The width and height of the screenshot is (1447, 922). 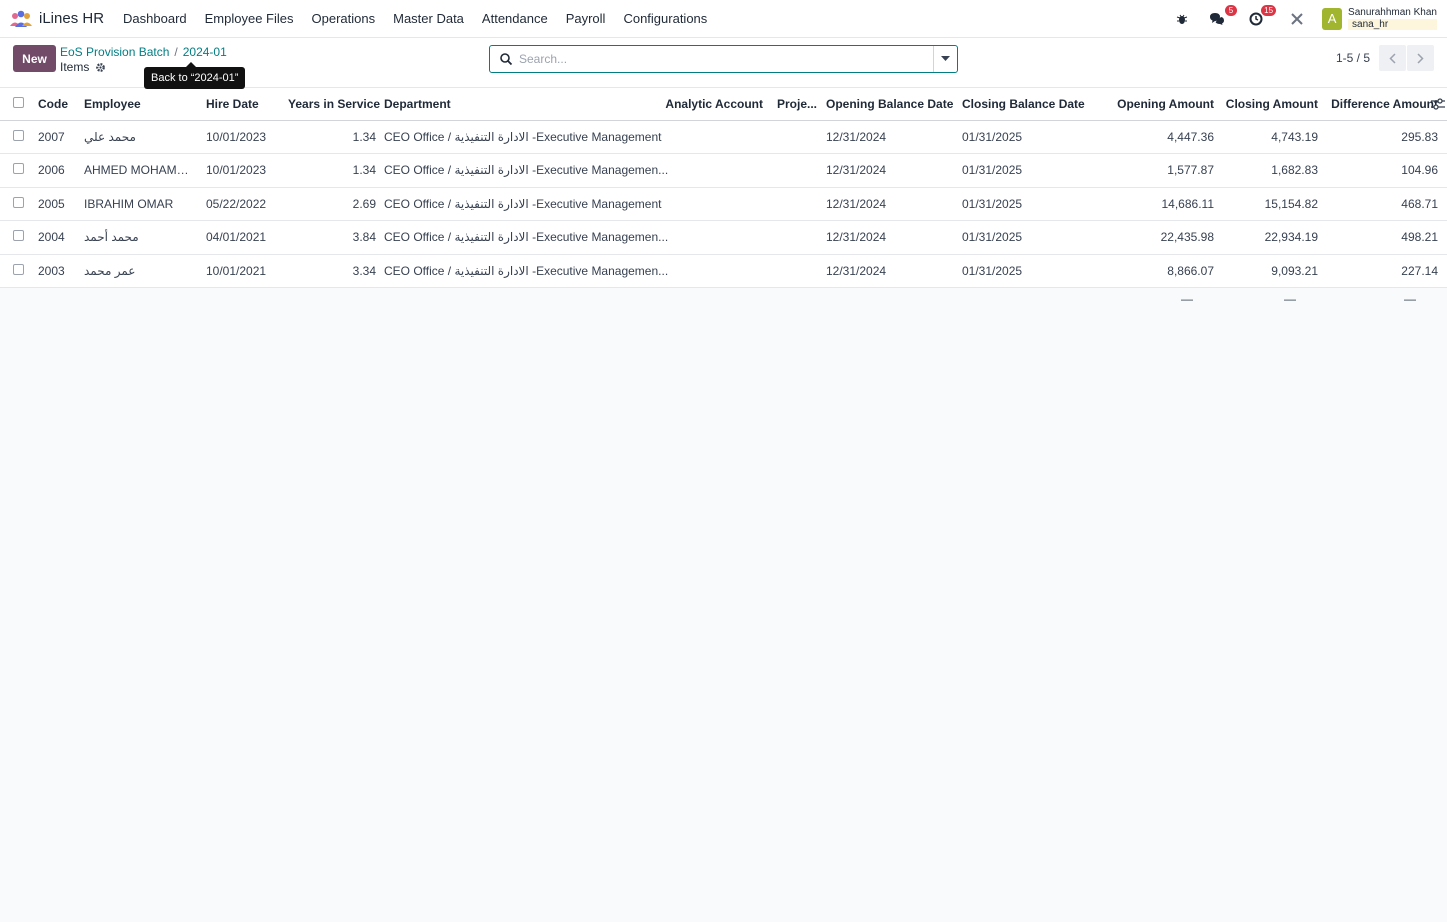 I want to click on cell-hire-date: 10/01/2023, so click(x=243, y=170).